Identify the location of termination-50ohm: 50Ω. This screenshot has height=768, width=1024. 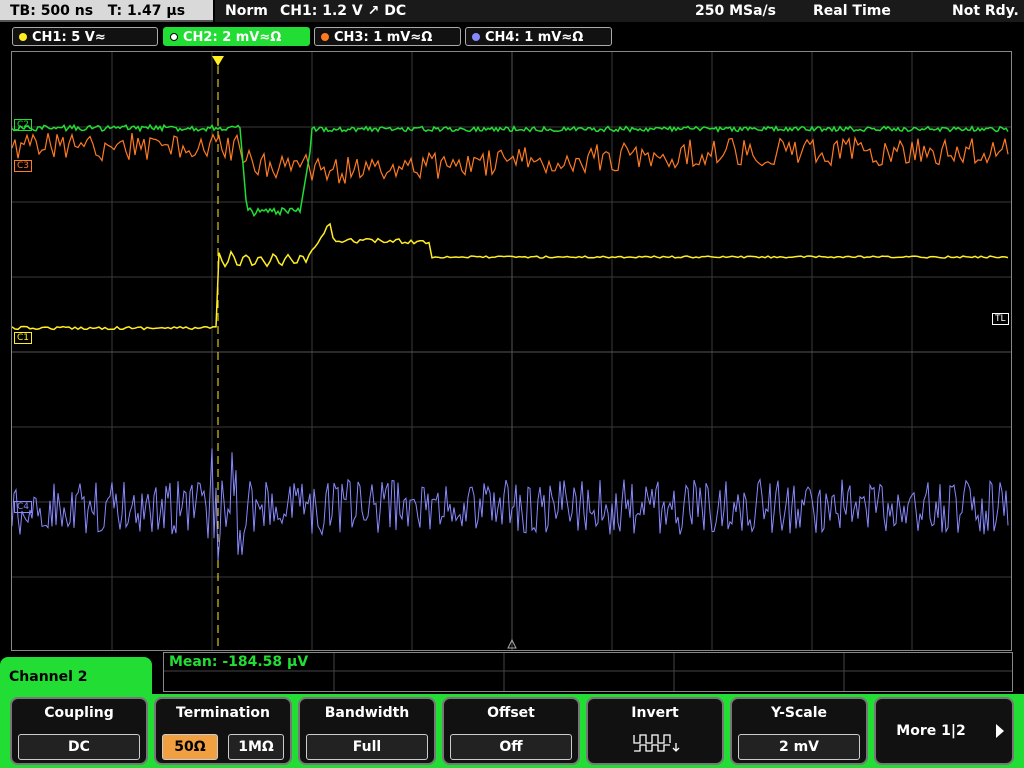
(190, 747).